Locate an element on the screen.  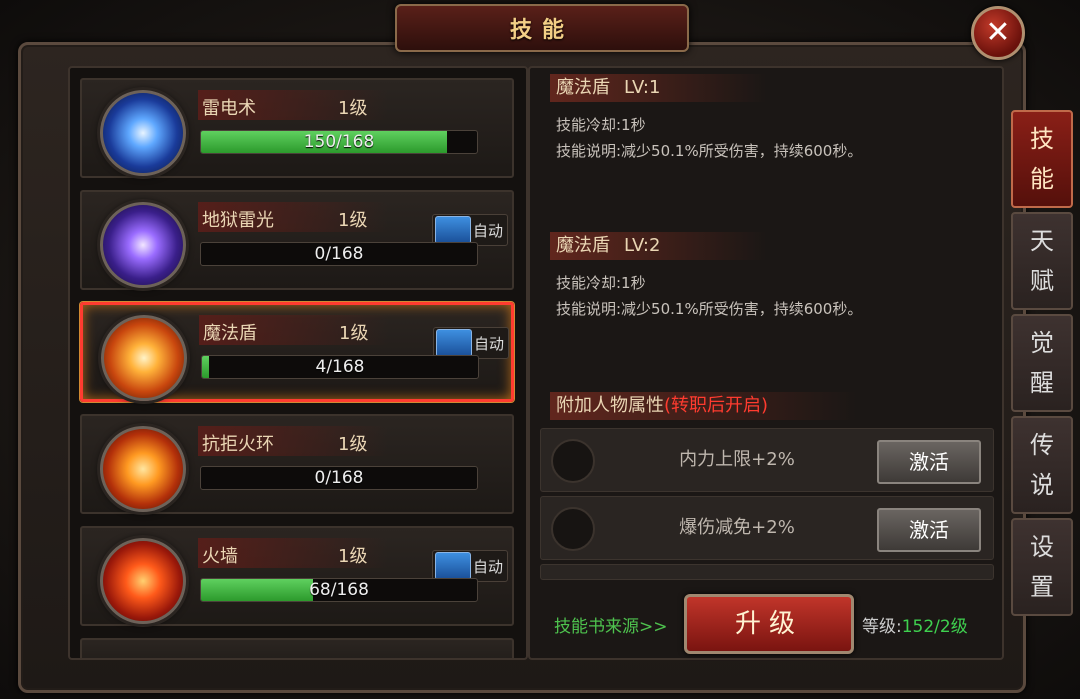
tab-label: 技能 is located at coordinates (1042, 159).